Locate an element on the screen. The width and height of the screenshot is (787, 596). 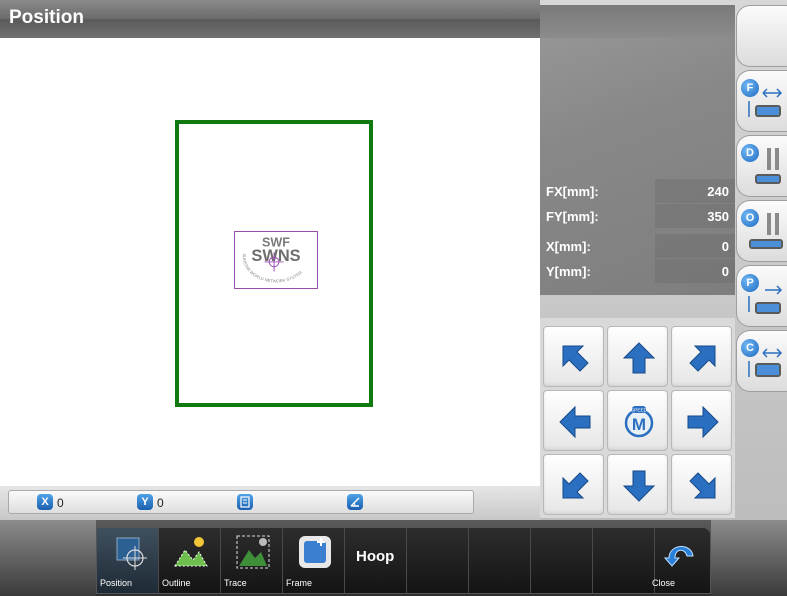
info-label: Y[mm]: is located at coordinates (568, 271).